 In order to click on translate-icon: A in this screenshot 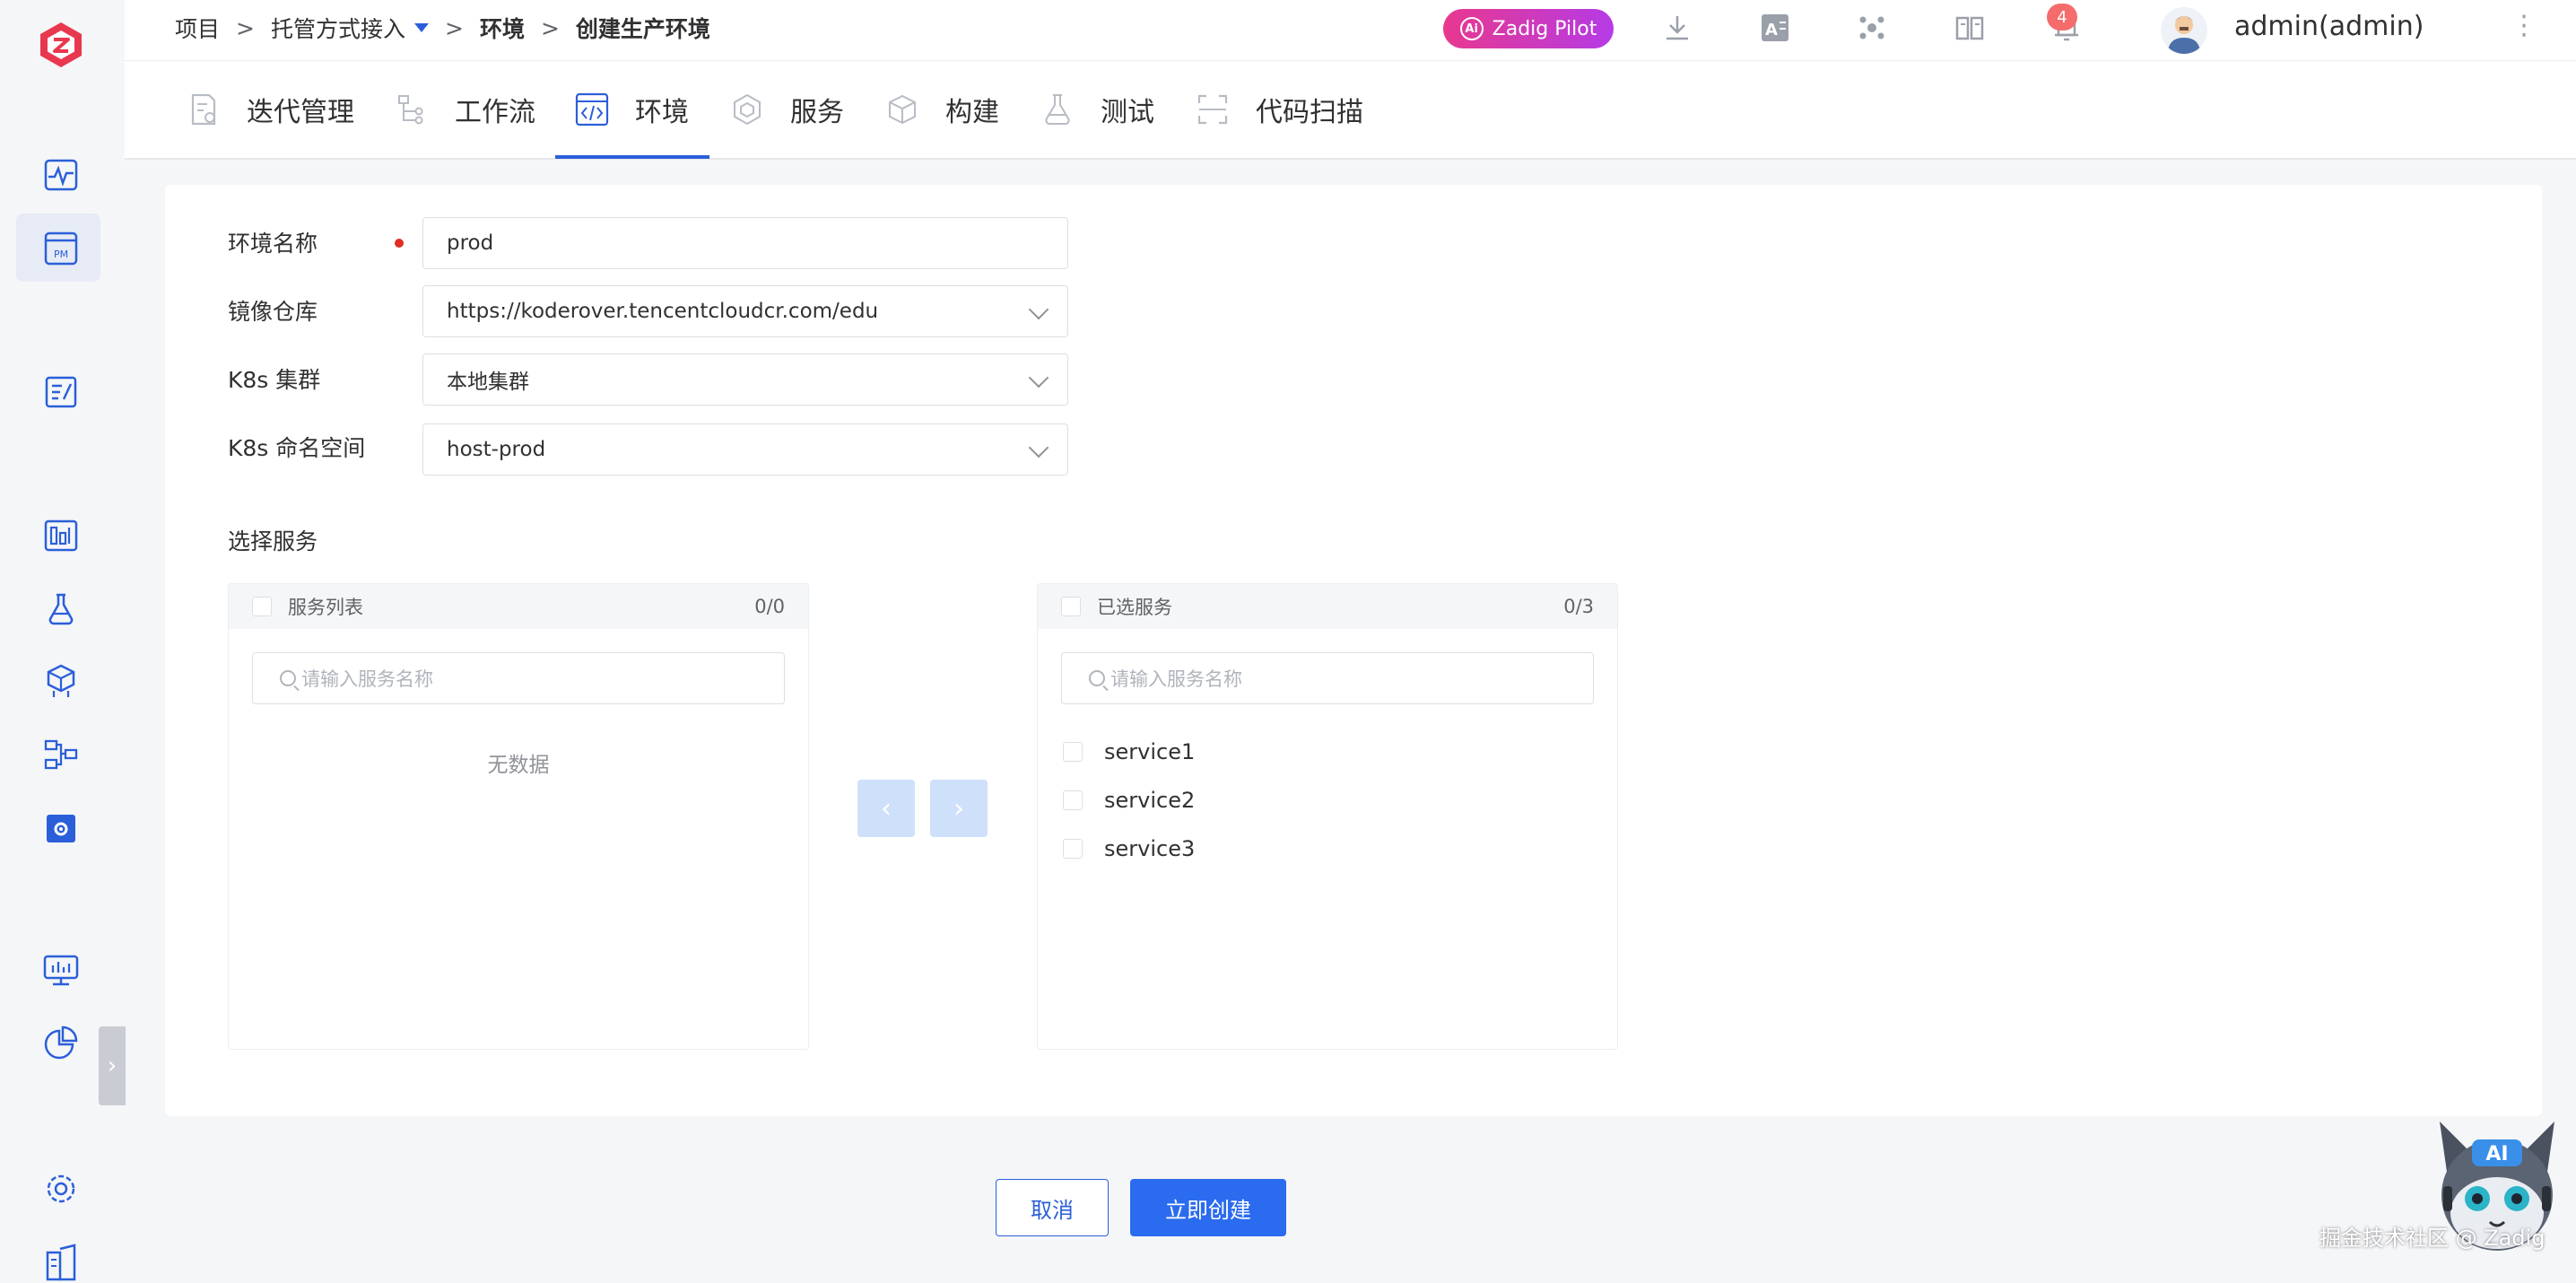, I will do `click(1775, 28)`.